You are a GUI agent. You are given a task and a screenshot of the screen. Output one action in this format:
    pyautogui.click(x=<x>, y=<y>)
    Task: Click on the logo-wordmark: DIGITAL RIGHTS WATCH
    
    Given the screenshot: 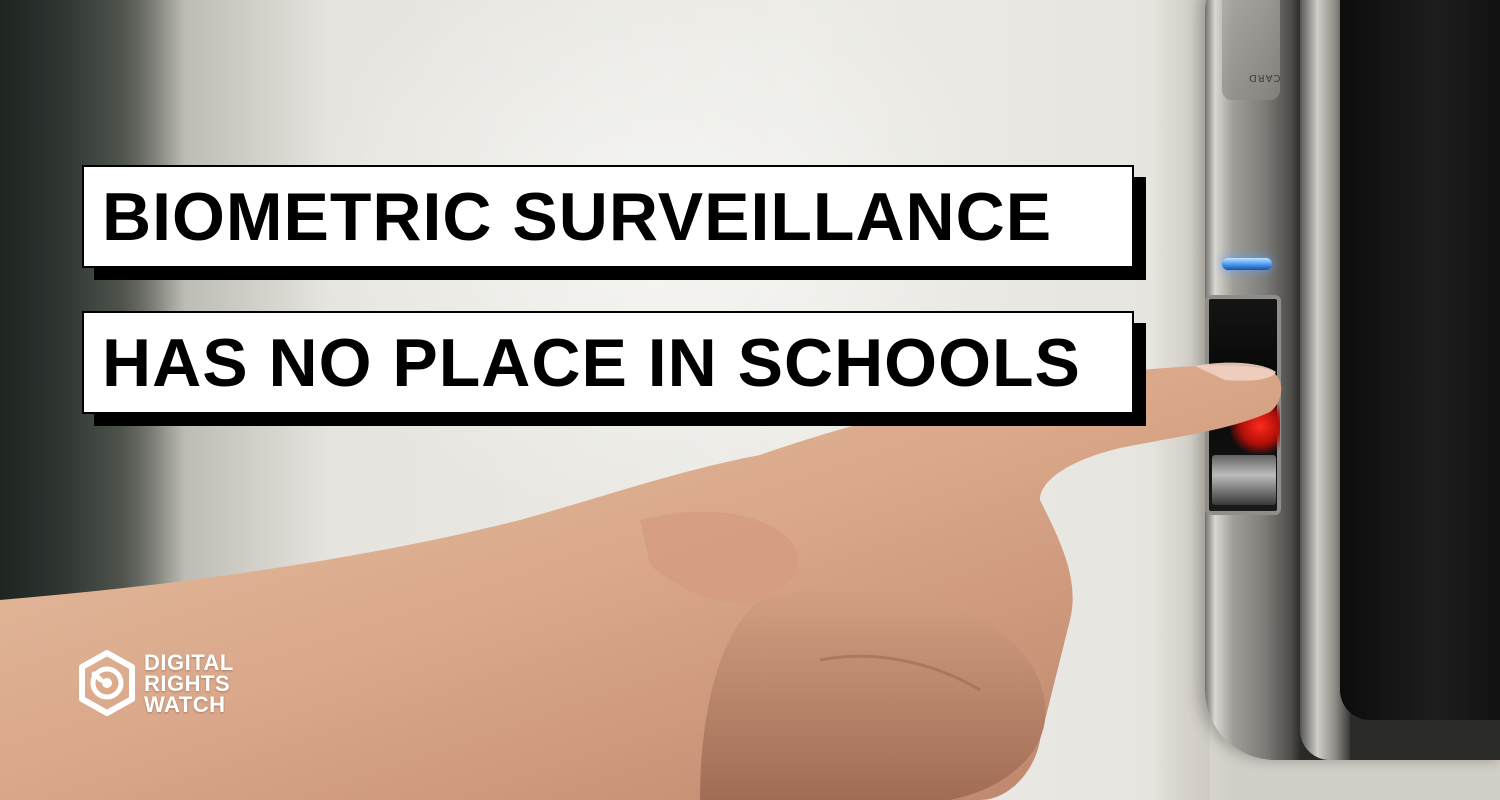 What is the action you would take?
    pyautogui.click(x=189, y=683)
    